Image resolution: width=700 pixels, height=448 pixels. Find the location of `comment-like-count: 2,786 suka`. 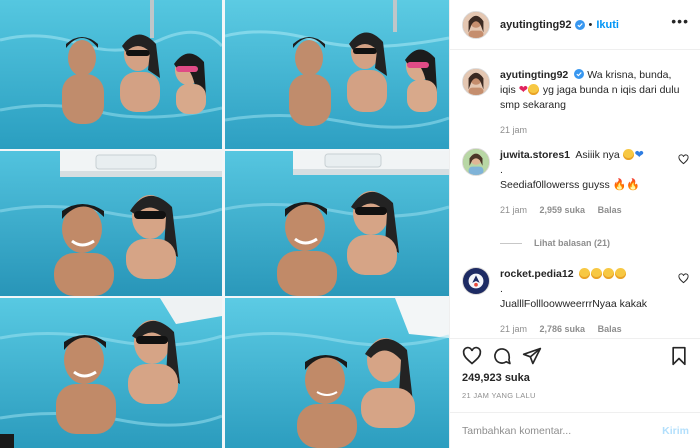

comment-like-count: 2,786 suka is located at coordinates (563, 329).